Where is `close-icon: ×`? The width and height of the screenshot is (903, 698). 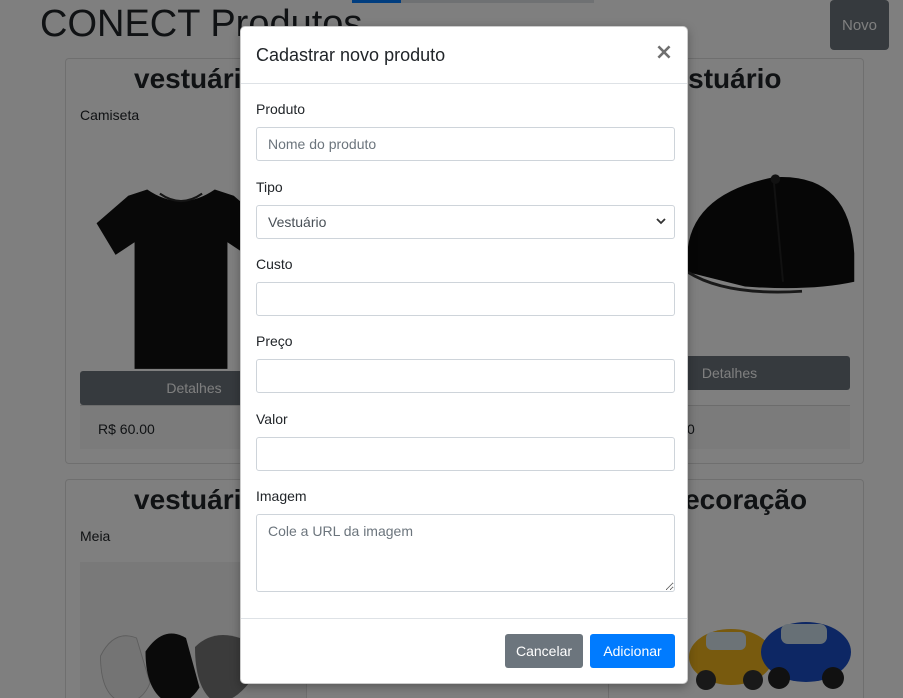 close-icon: × is located at coordinates (664, 53).